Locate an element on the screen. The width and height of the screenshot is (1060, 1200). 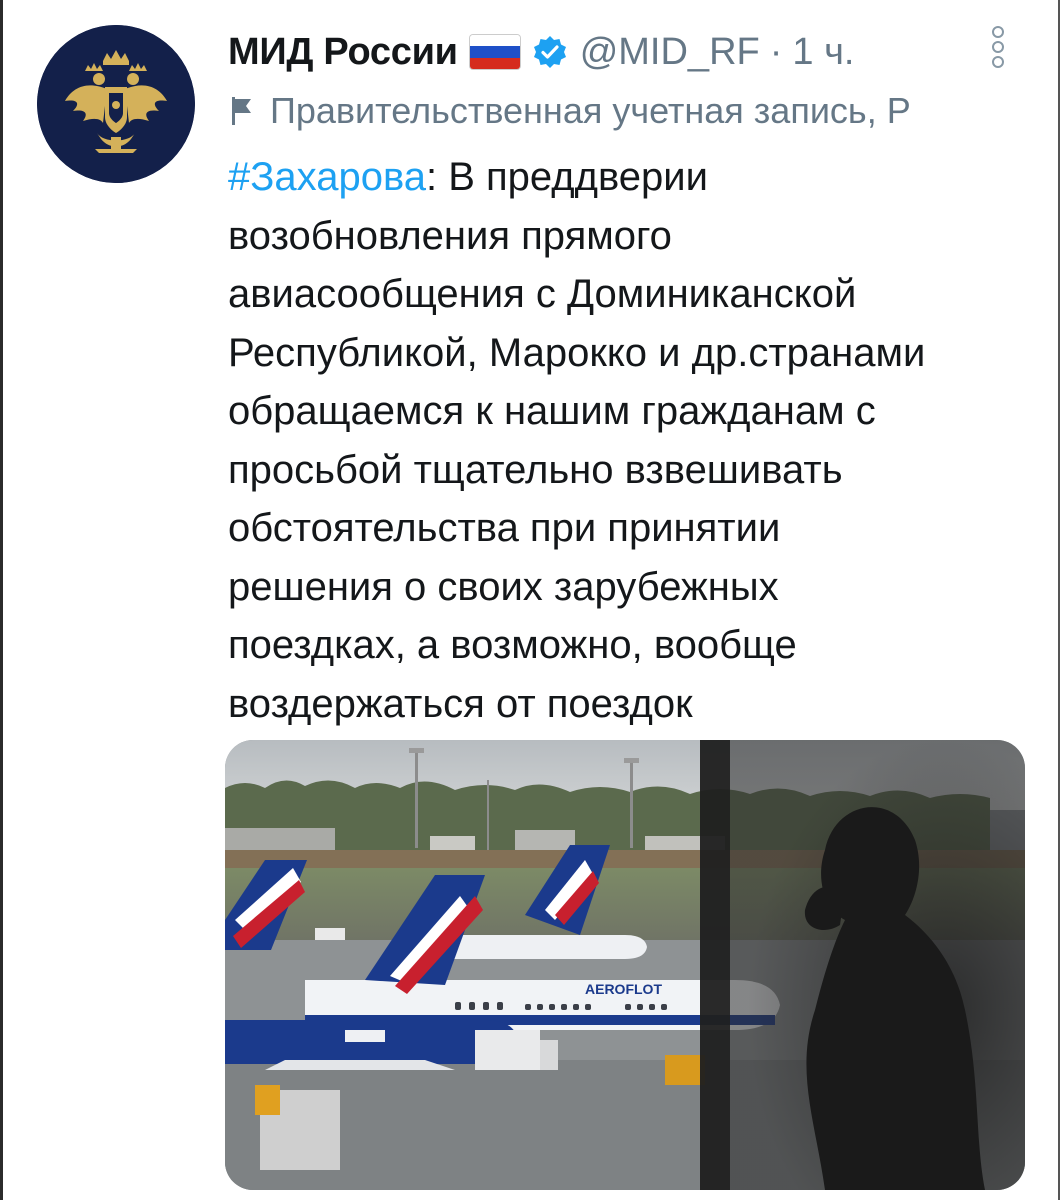
verified-badge-icon is located at coordinates (549, 52).